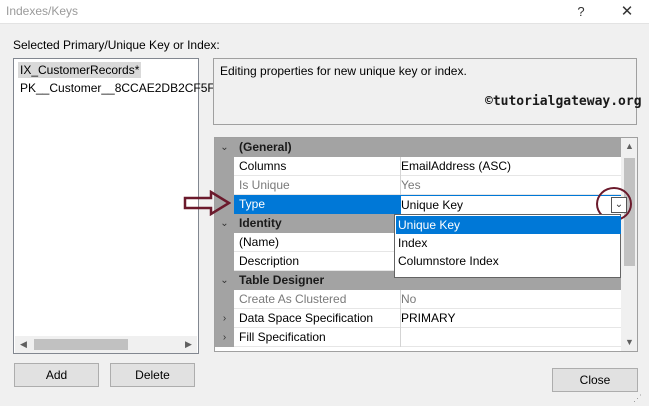 Image resolution: width=649 pixels, height=406 pixels. What do you see at coordinates (80, 70) in the screenshot?
I see `key-item-ix-customerrecords: IX_CustomerRecords*` at bounding box center [80, 70].